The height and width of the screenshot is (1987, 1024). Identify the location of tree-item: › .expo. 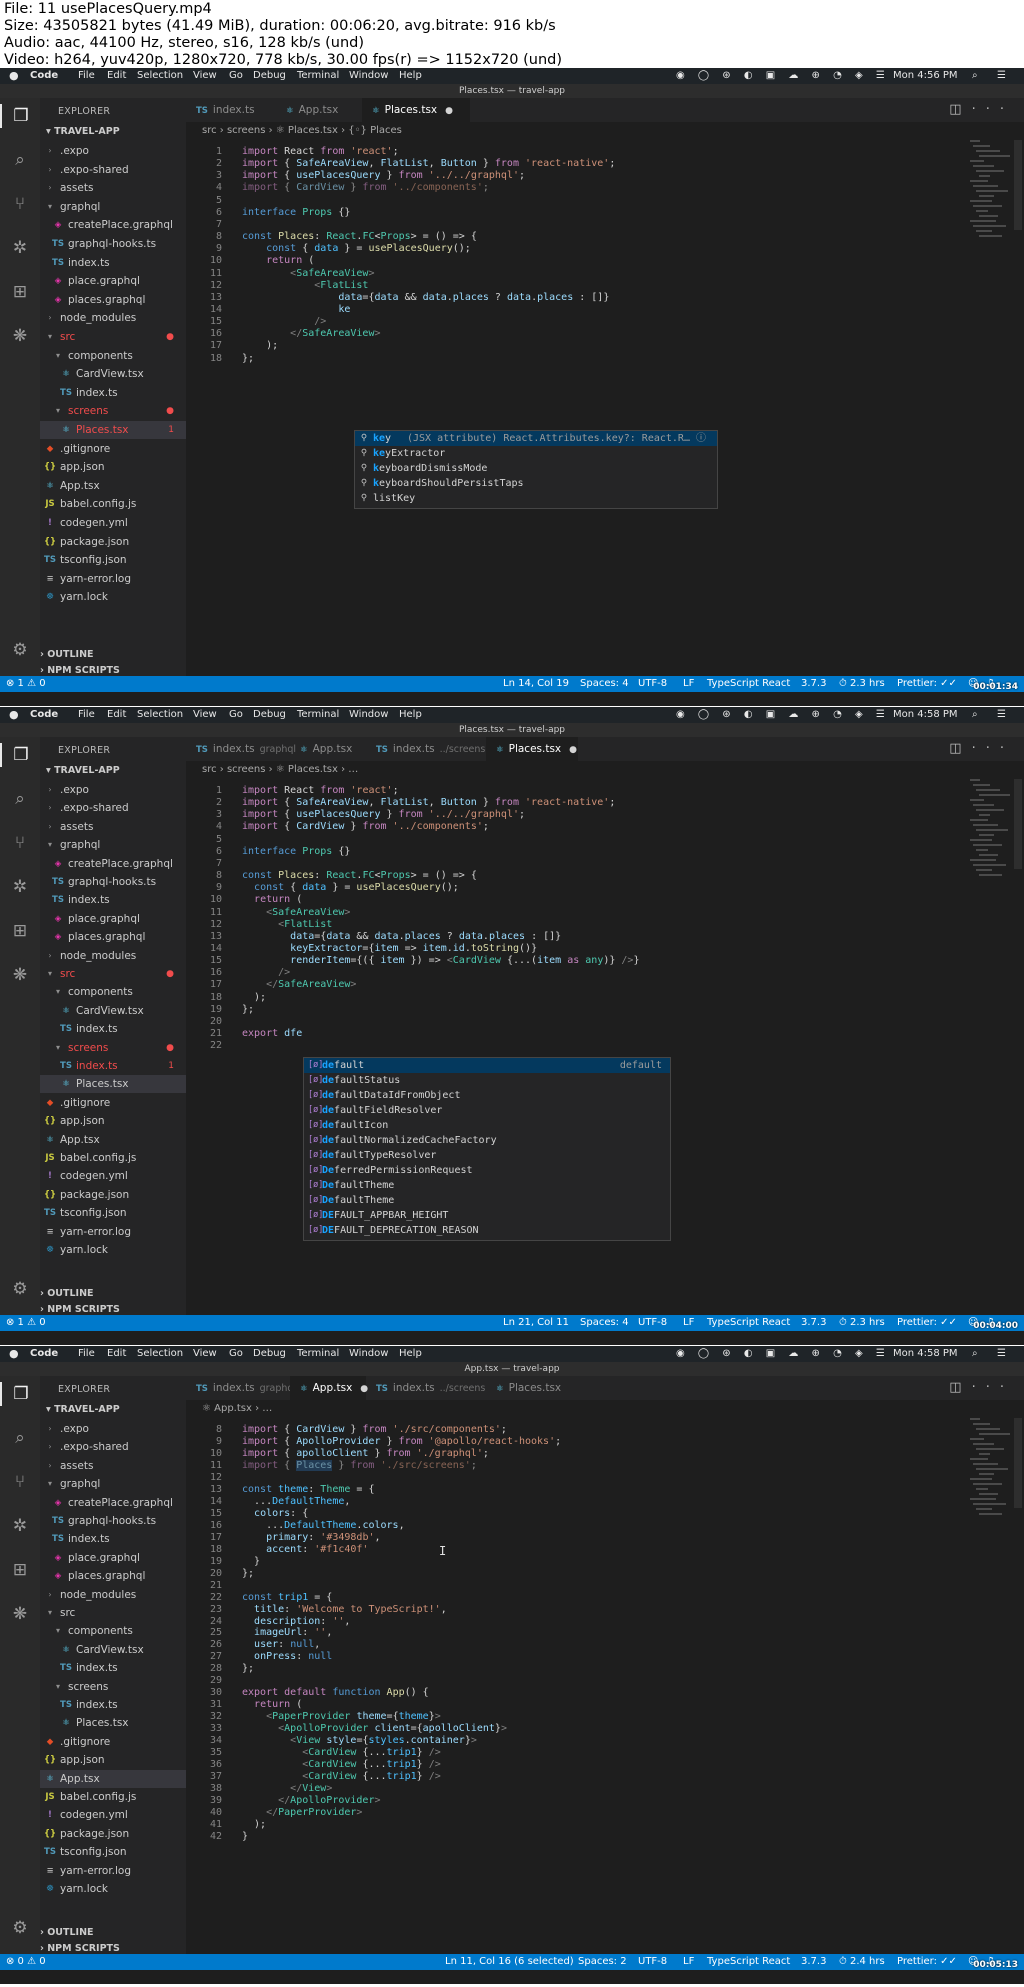
(113, 151).